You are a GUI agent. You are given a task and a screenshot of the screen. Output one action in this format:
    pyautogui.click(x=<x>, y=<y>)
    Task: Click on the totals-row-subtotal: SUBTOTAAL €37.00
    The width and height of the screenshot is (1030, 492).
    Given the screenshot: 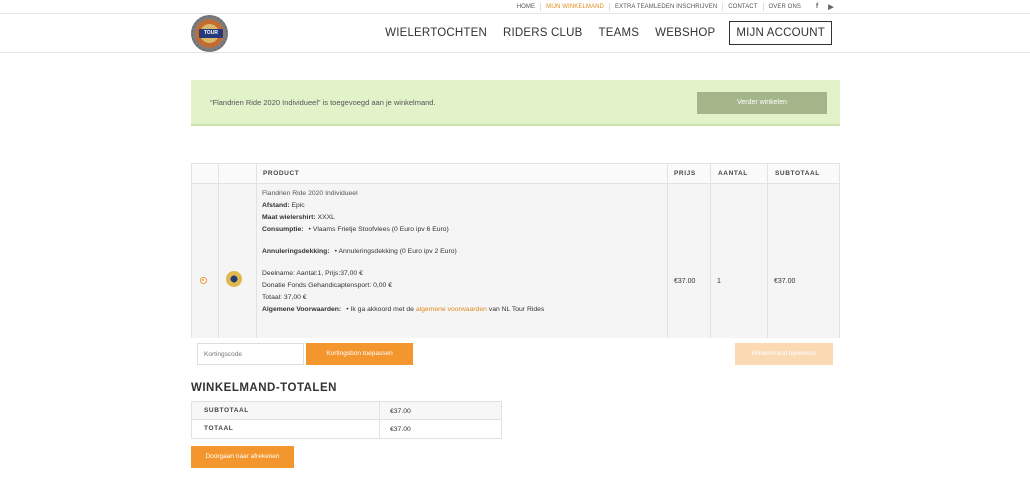 What is the action you would take?
    pyautogui.click(x=346, y=411)
    